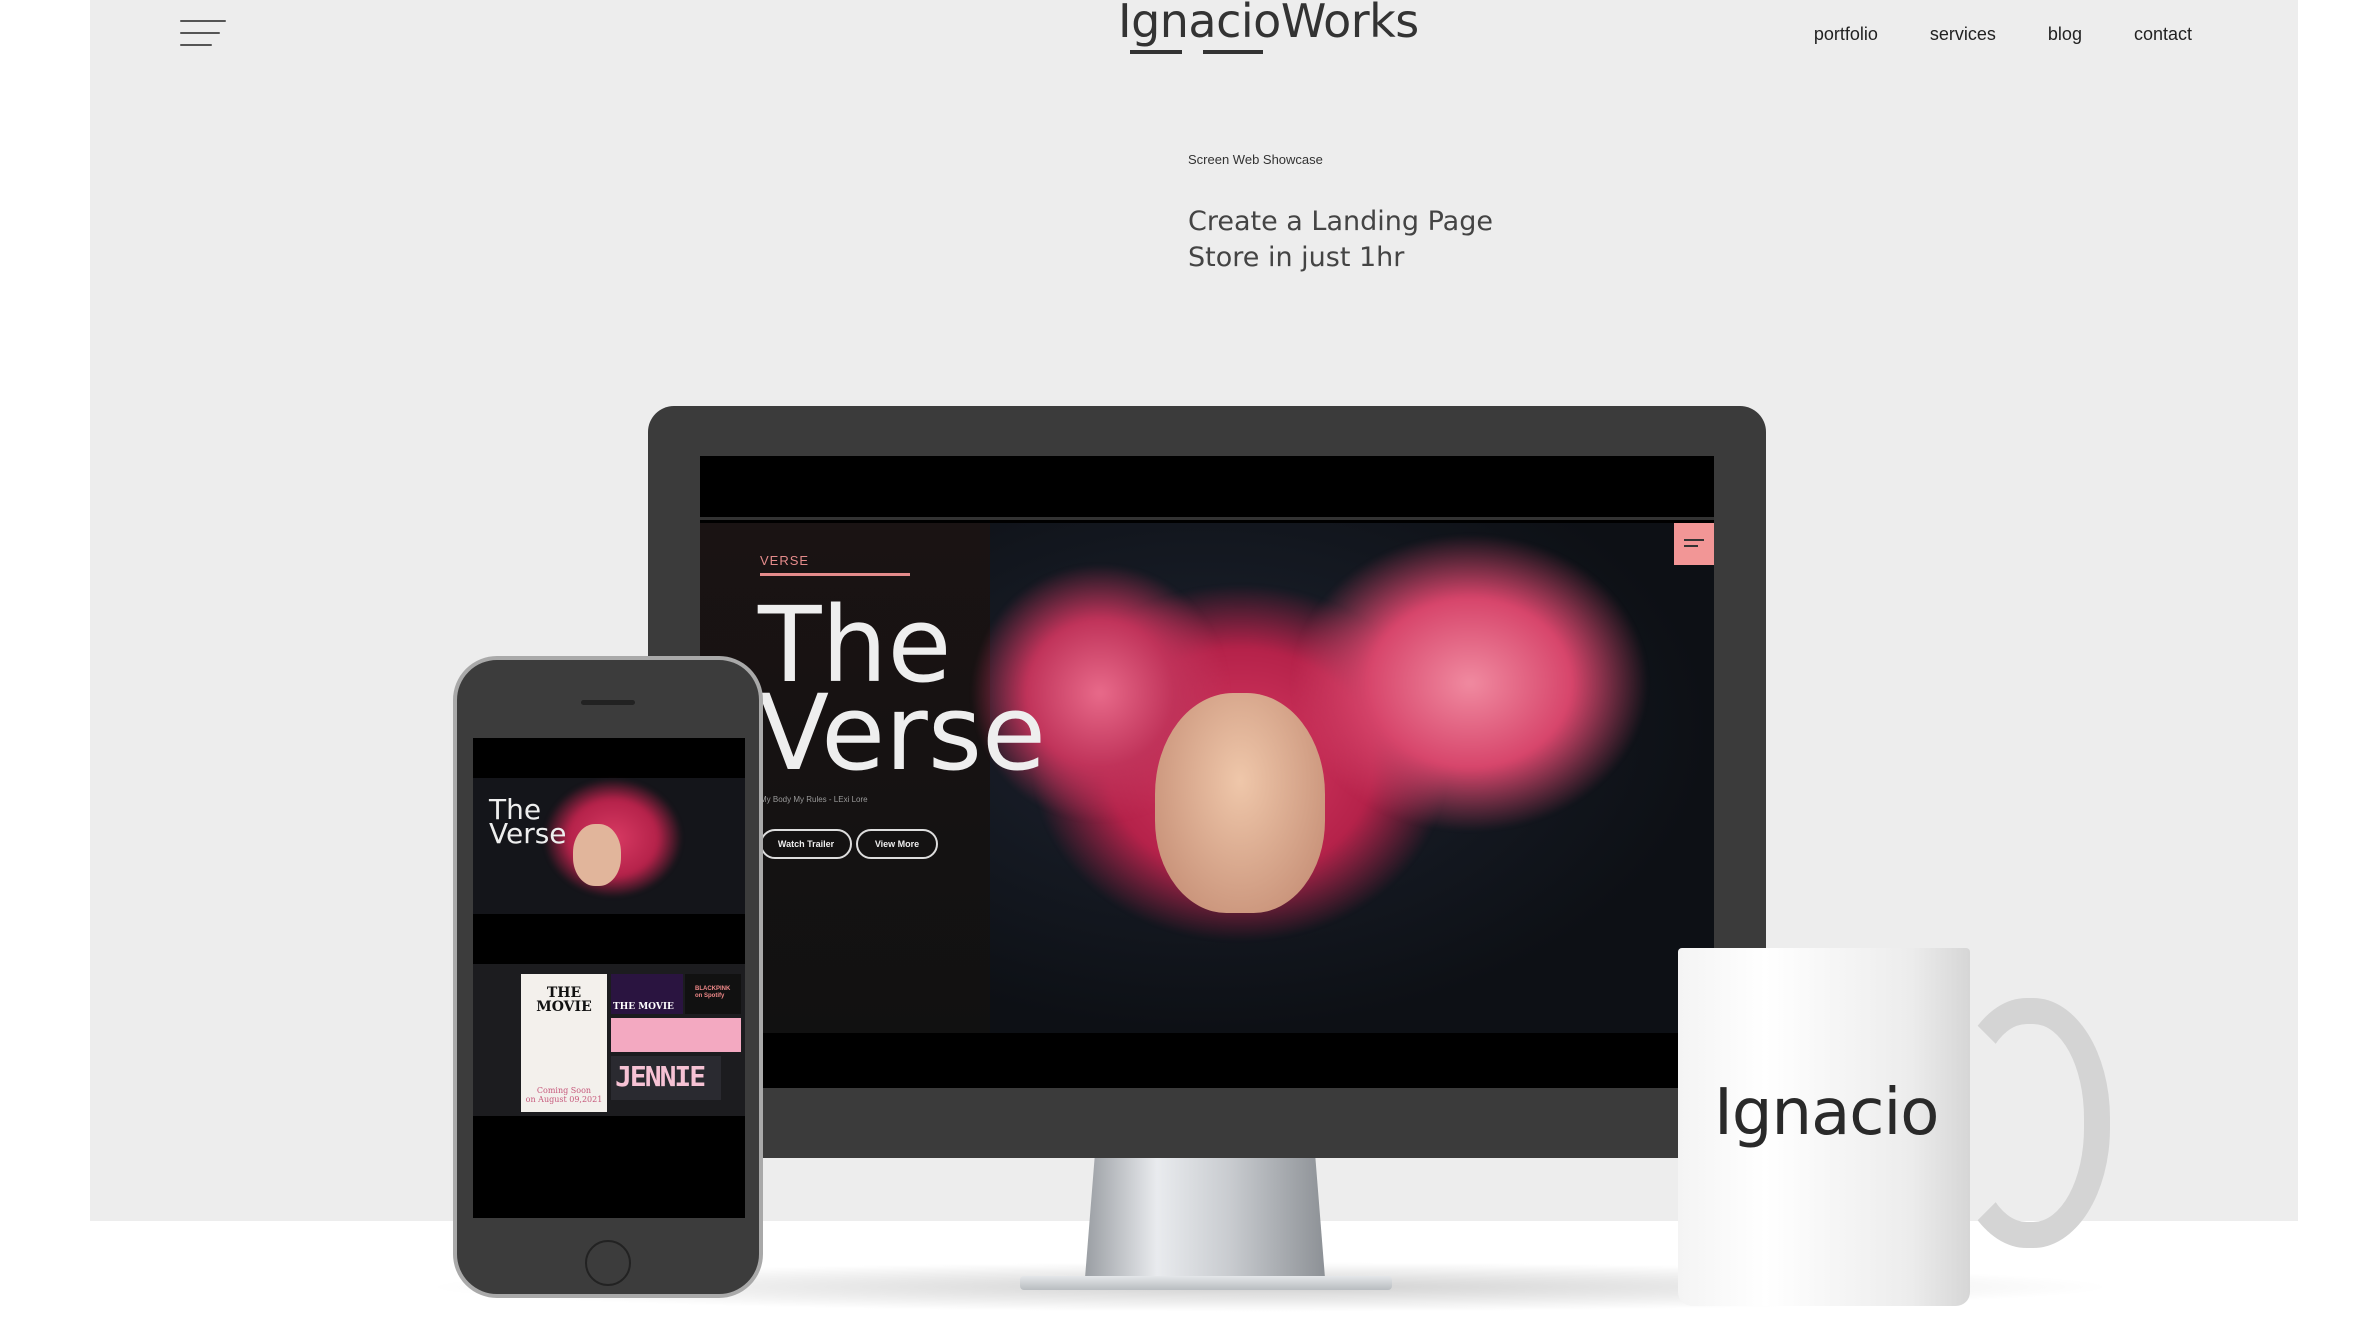 The width and height of the screenshot is (2377, 1337). What do you see at coordinates (2065, 34) in the screenshot?
I see `nav-blog: blog` at bounding box center [2065, 34].